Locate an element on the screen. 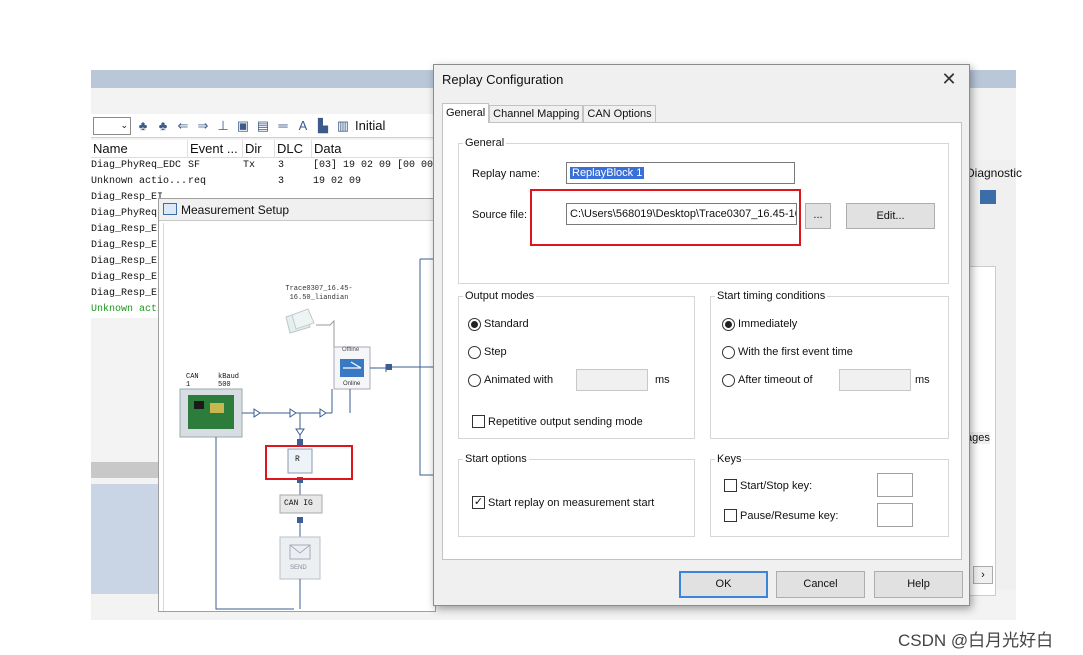 This screenshot has height=655, width=1083. color-icon: ▙ is located at coordinates (323, 126).